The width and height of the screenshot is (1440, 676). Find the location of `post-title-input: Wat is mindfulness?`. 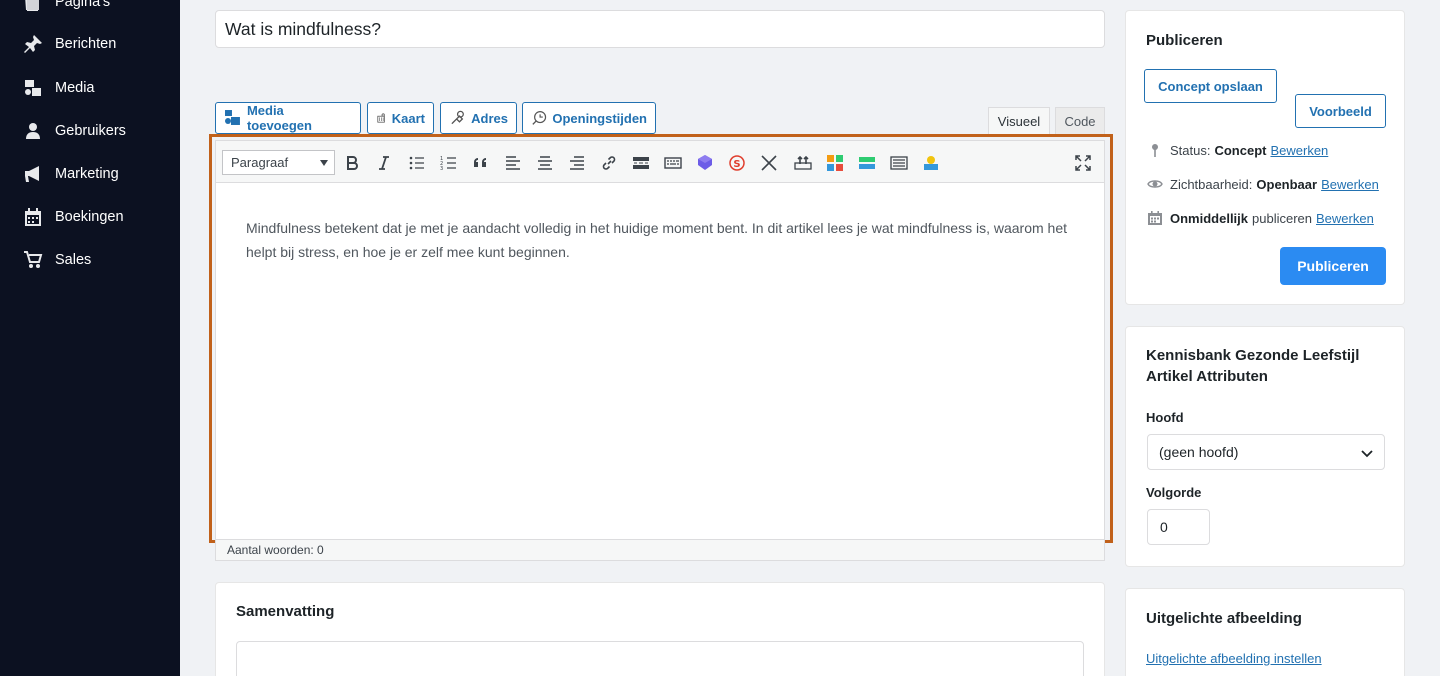

post-title-input: Wat is mindfulness? is located at coordinates (660, 29).